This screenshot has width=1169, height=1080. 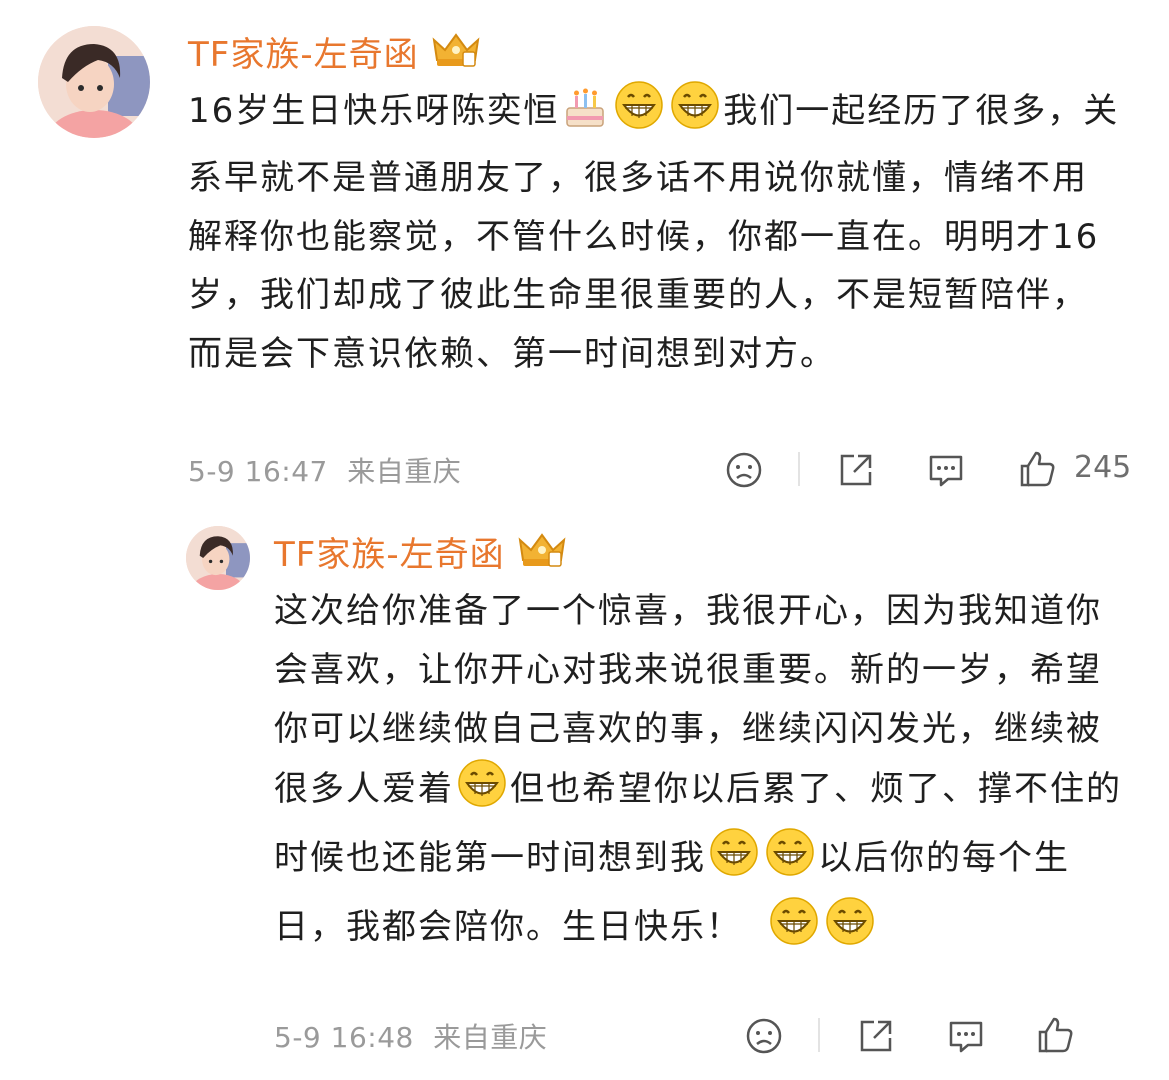 I want to click on reply-location: 来自重庆, so click(x=490, y=1037).